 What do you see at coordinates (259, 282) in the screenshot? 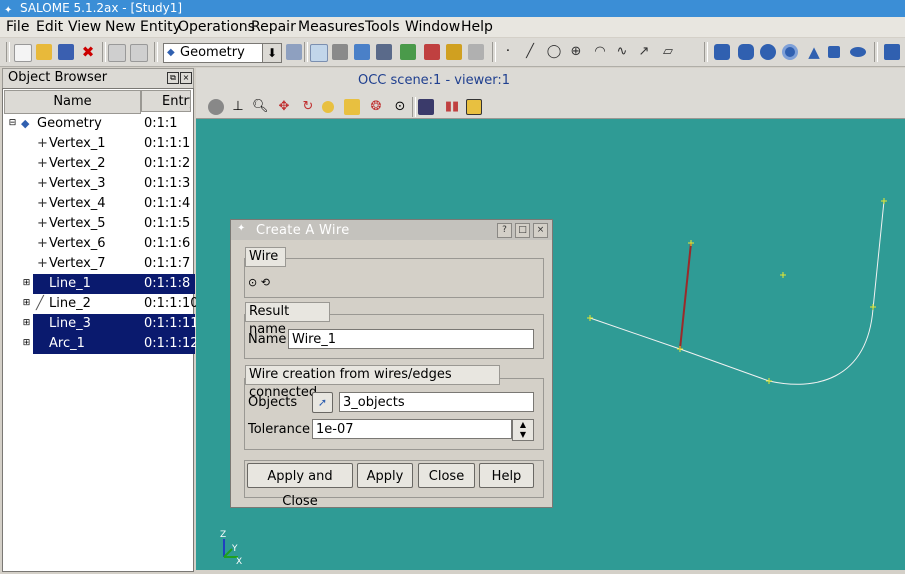
I see `wire-type-radio: ⊙ ⟲` at bounding box center [259, 282].